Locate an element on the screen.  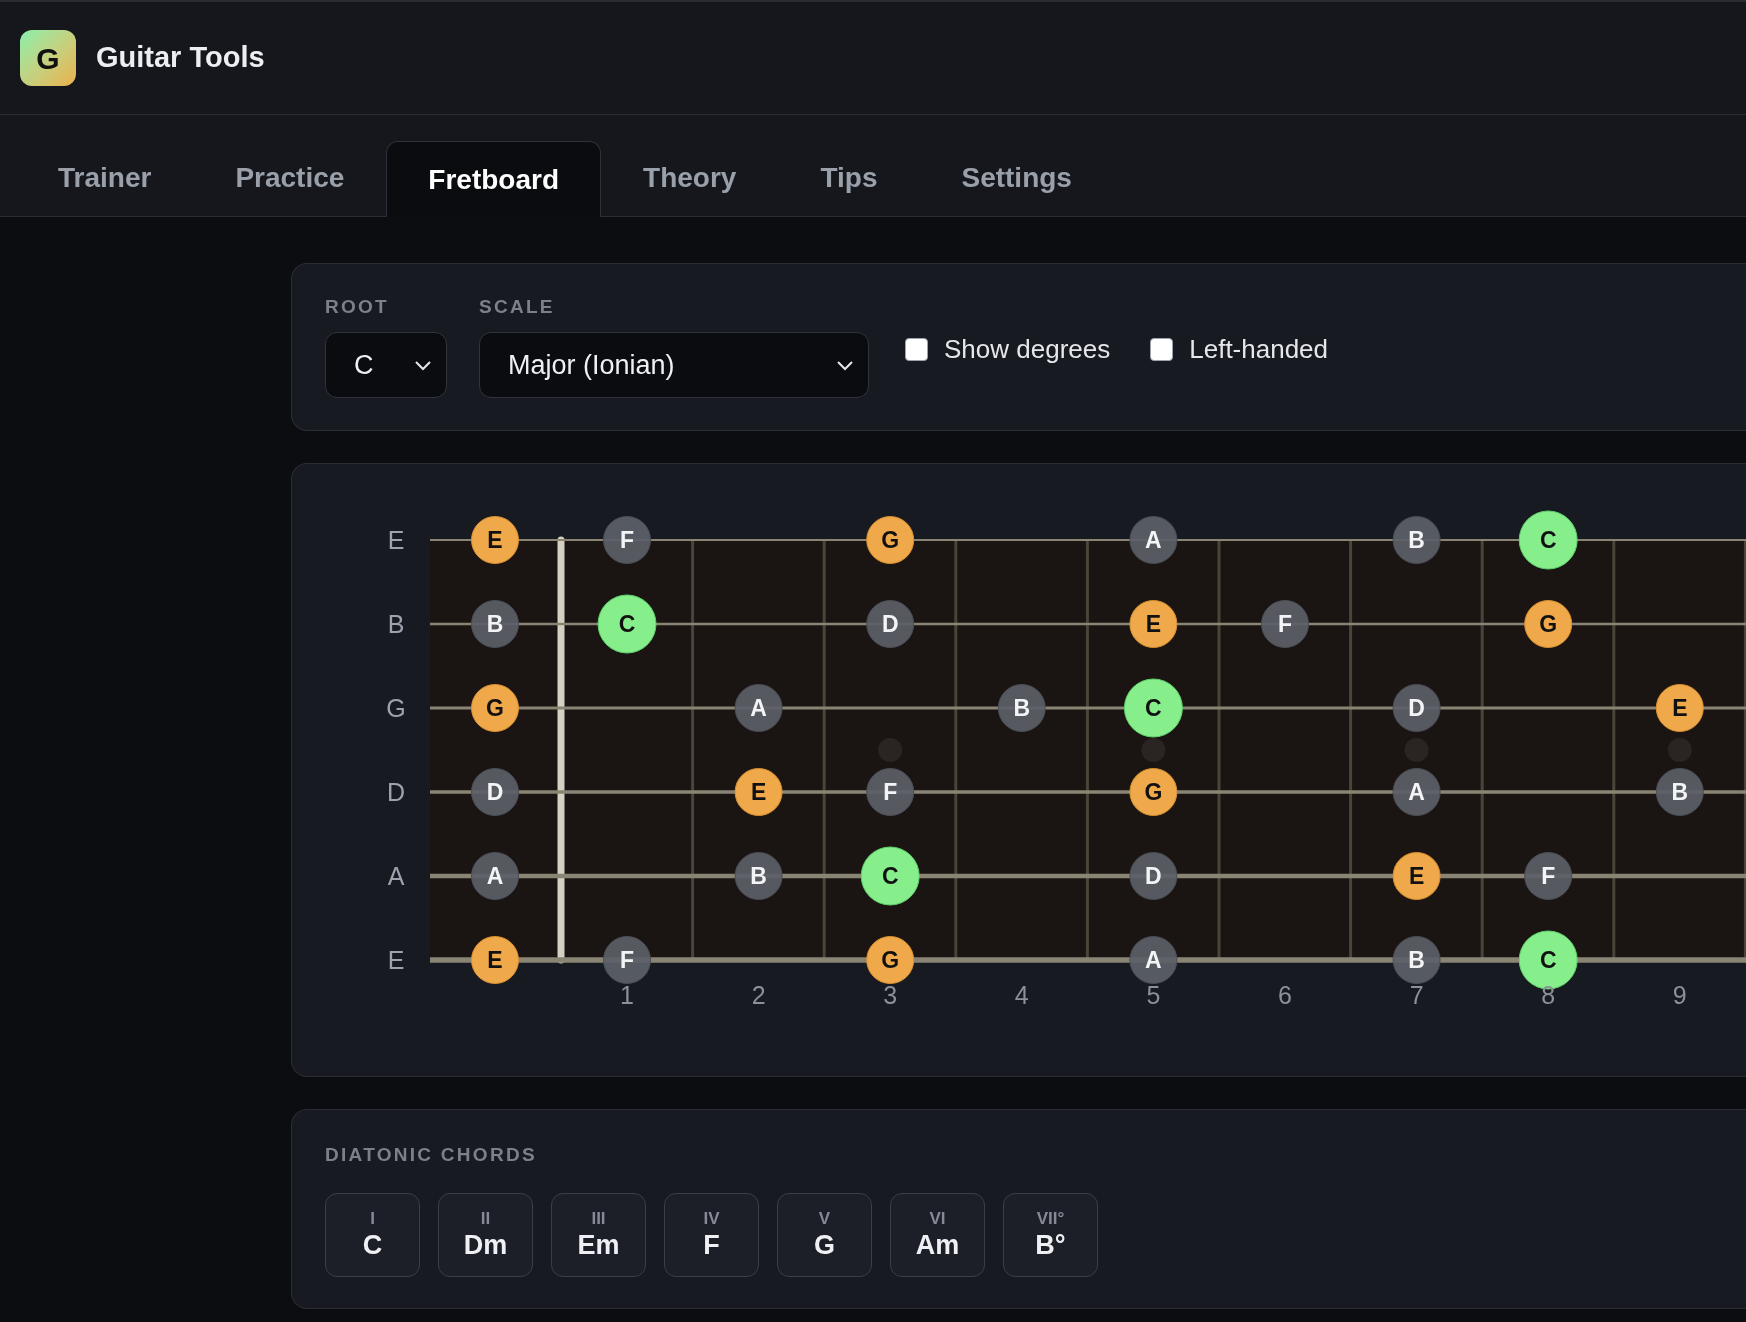
app-logo: G is located at coordinates (48, 58).